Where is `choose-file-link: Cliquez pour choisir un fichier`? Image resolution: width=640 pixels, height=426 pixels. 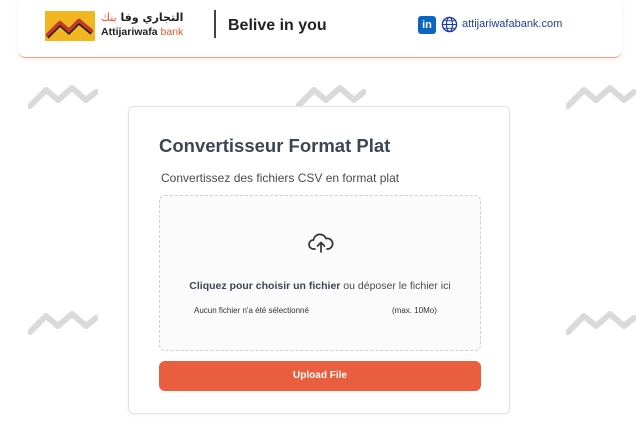
choose-file-link: Cliquez pour choisir un fichier is located at coordinates (264, 286).